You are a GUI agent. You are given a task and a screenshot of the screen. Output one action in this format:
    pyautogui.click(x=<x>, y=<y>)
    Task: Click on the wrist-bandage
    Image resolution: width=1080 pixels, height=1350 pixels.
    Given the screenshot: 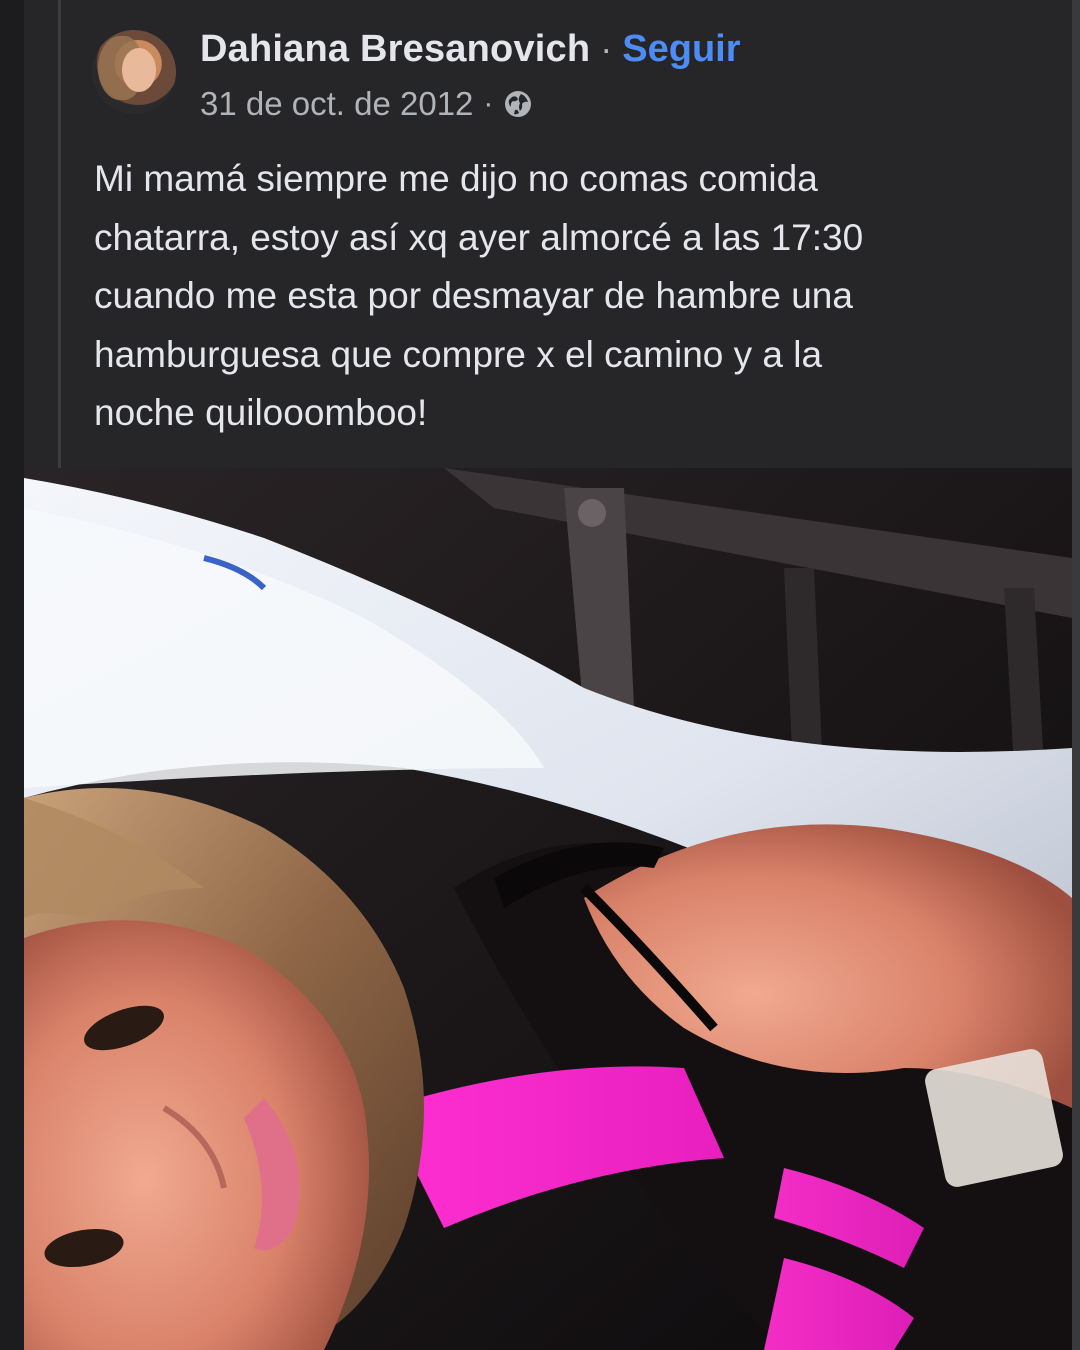 What is the action you would take?
    pyautogui.click(x=994, y=1118)
    